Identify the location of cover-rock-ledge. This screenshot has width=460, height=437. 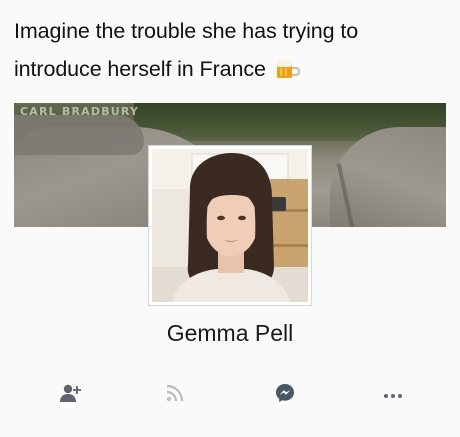
(79, 135).